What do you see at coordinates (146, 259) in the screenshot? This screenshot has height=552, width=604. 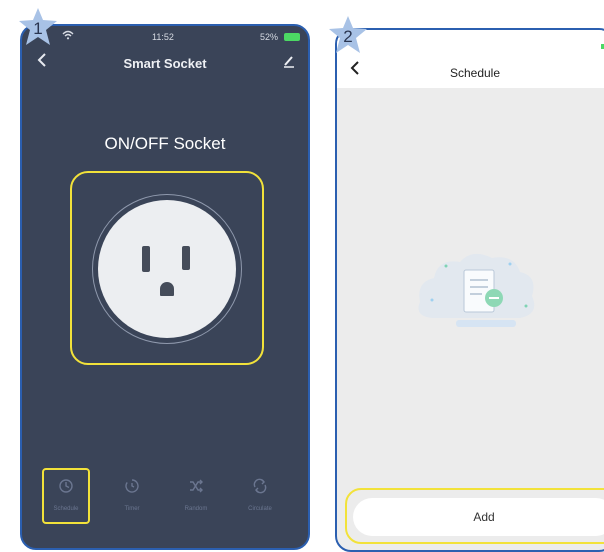 I see `socket-slot-left` at bounding box center [146, 259].